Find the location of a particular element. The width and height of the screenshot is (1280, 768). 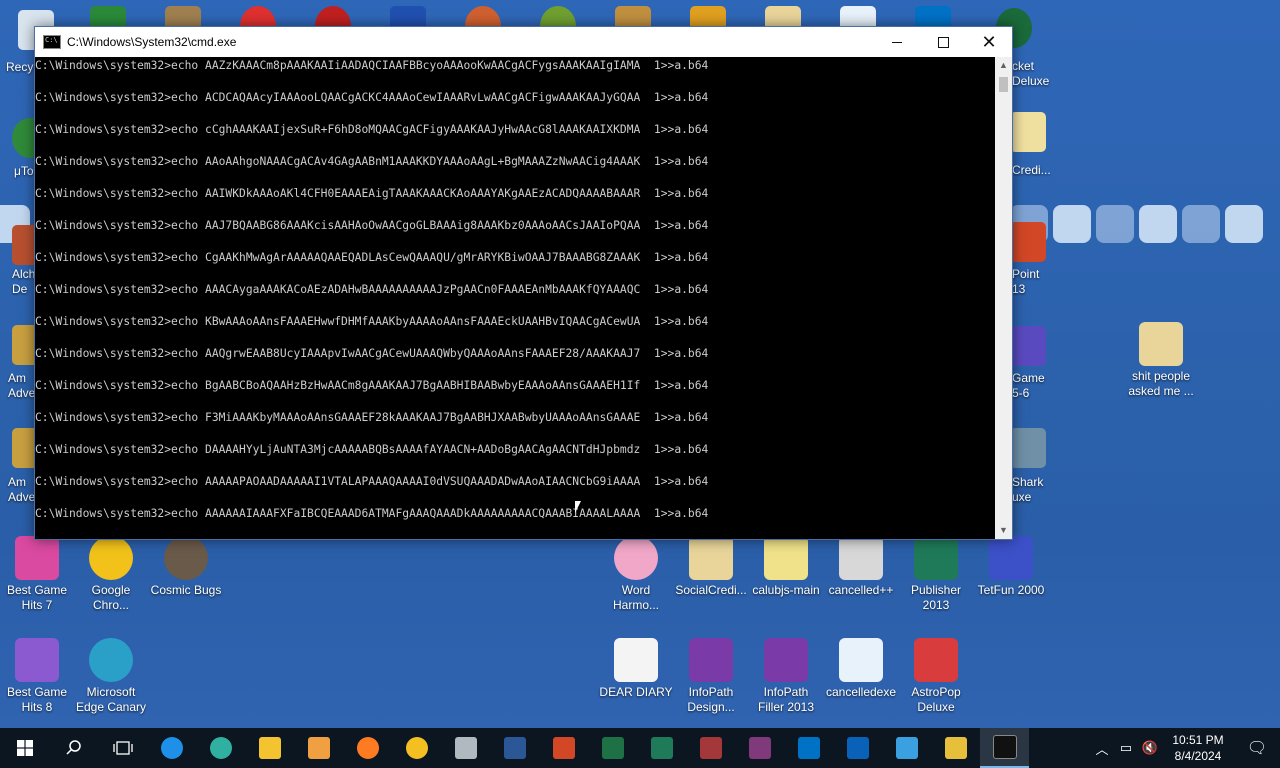

search-icon is located at coordinates (73, 747).